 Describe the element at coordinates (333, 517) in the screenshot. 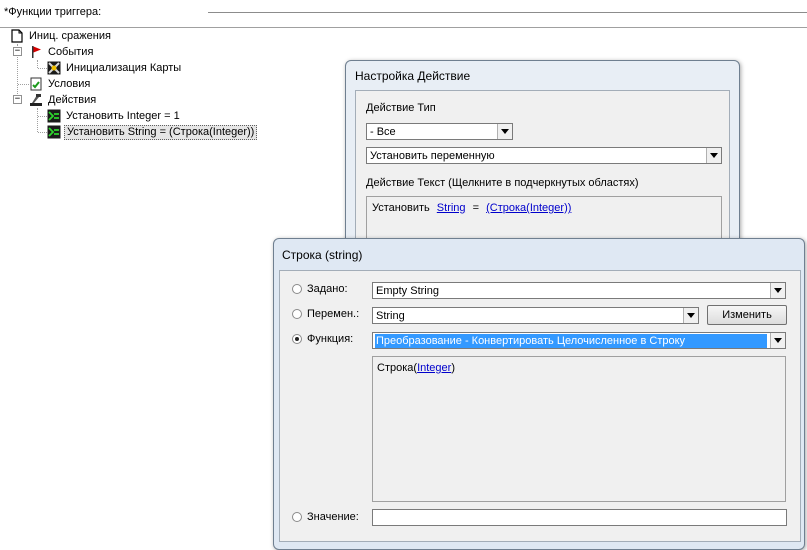

I see `value-label: Значение:` at that location.